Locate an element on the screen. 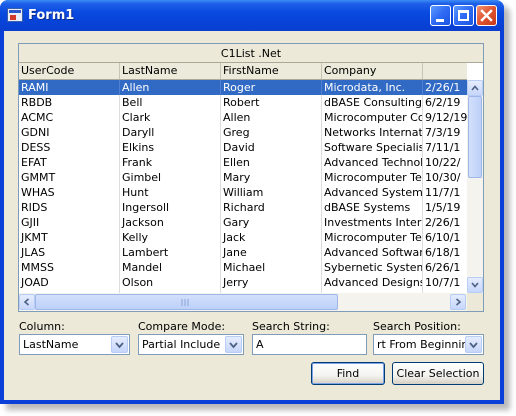  table-row: RIDS Ingersoll Richard dBASE Systems 1/5/19 is located at coordinates (243, 207).